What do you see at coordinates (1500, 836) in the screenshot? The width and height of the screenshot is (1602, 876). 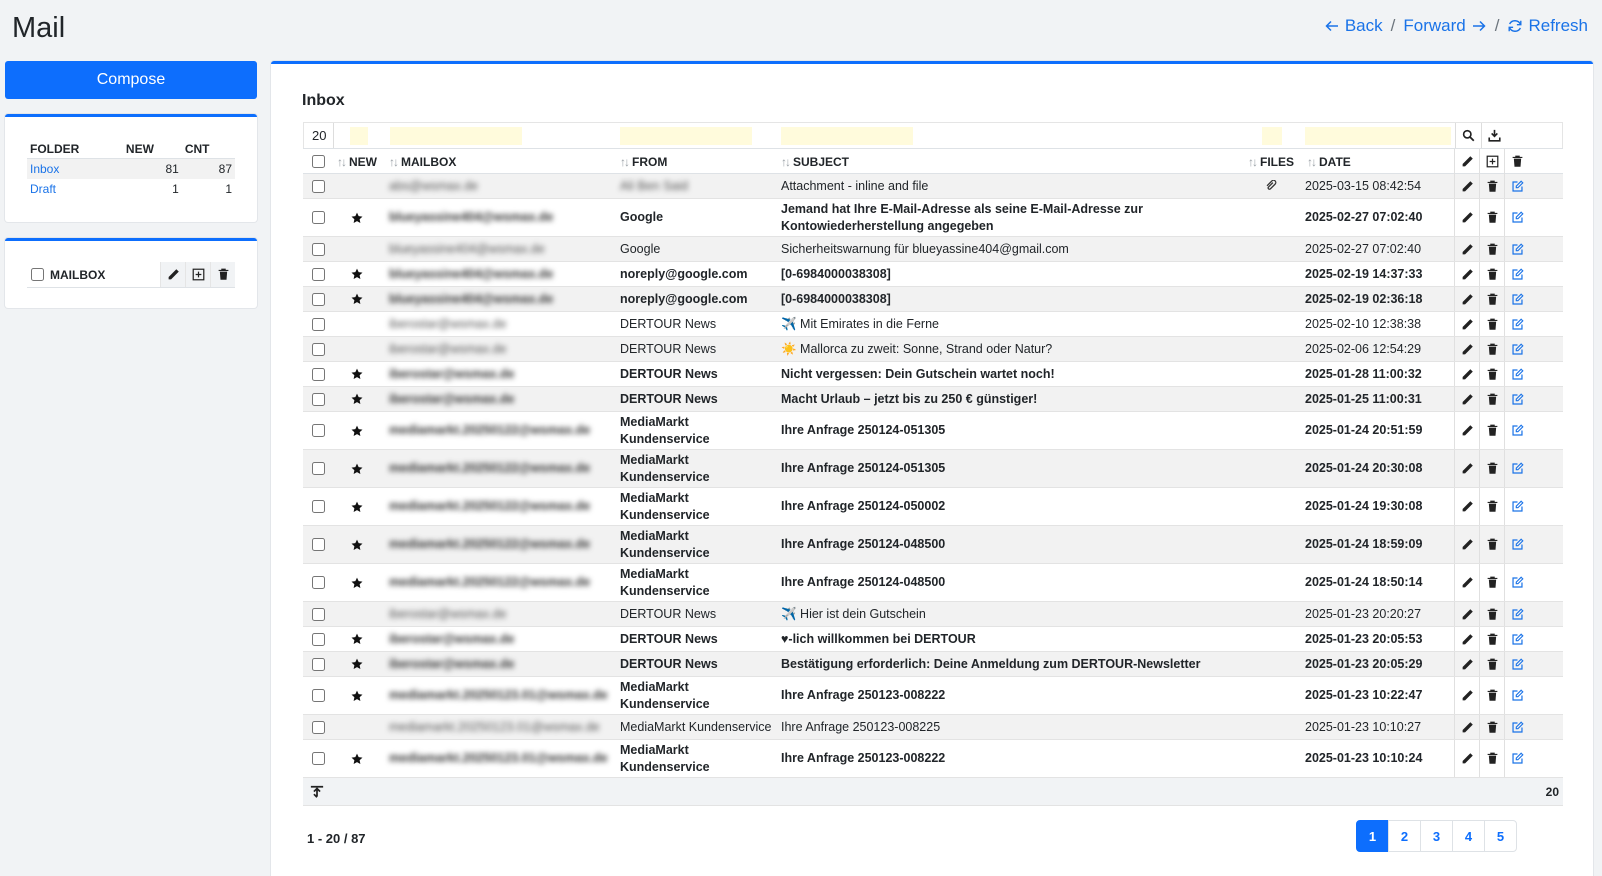 I see `page-5-button: 5` at bounding box center [1500, 836].